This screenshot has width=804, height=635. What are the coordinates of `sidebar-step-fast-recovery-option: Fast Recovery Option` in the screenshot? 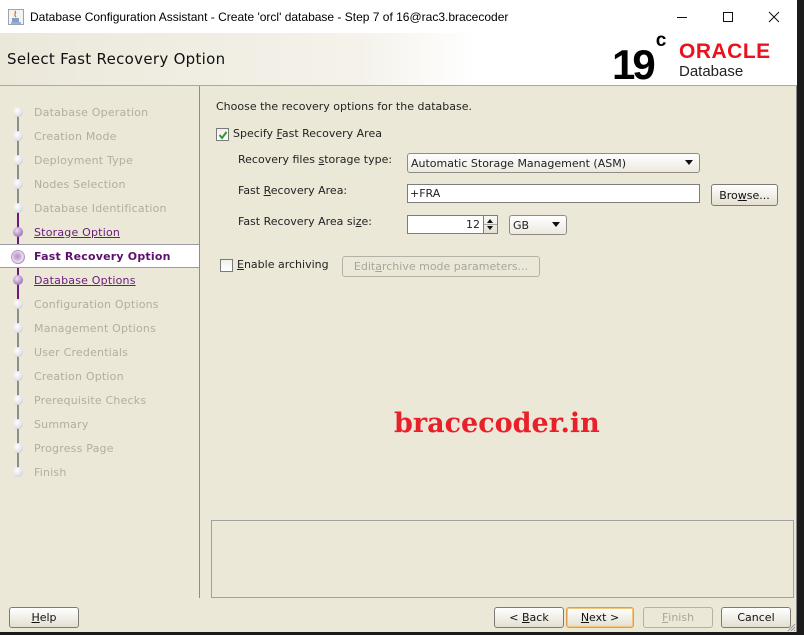 It's located at (99, 256).